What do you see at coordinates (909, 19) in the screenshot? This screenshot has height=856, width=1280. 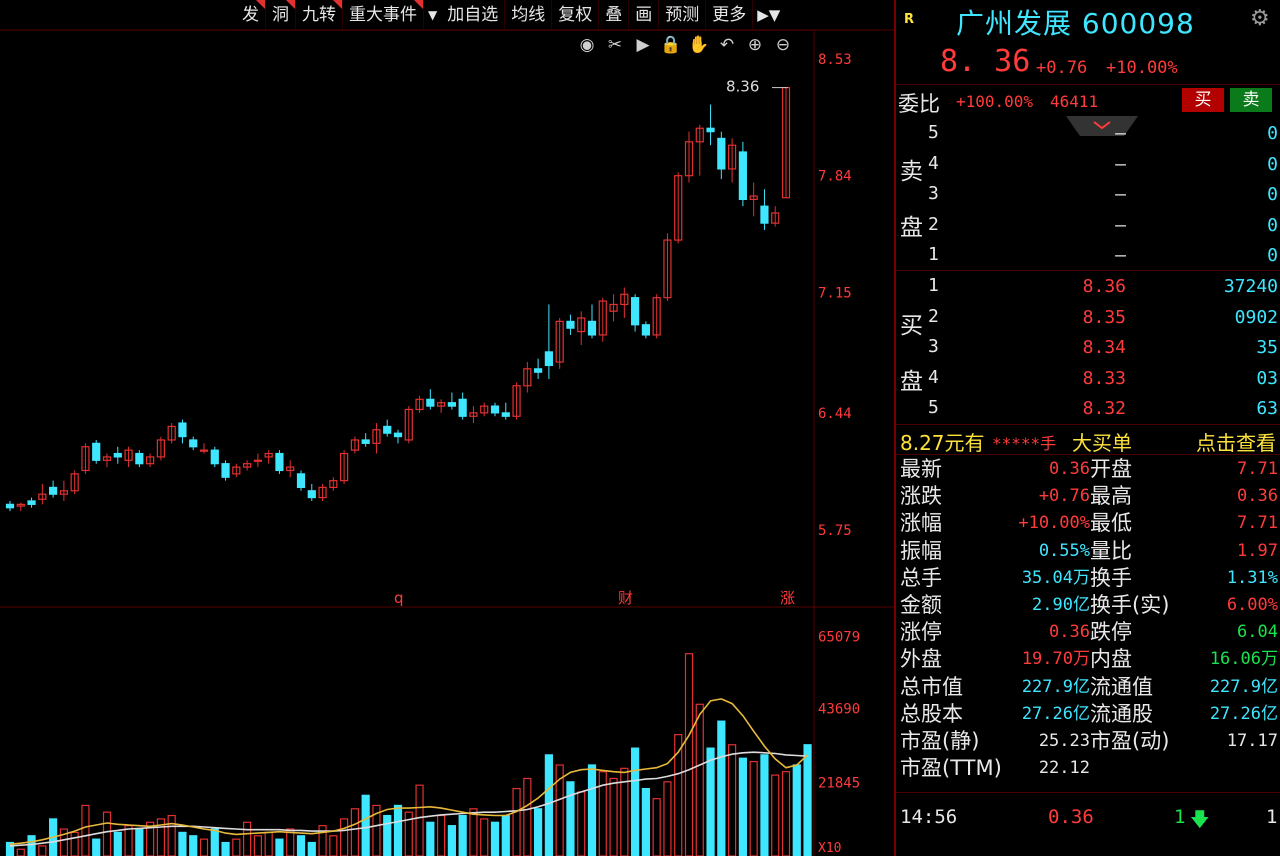 I see `r-badge: R` at bounding box center [909, 19].